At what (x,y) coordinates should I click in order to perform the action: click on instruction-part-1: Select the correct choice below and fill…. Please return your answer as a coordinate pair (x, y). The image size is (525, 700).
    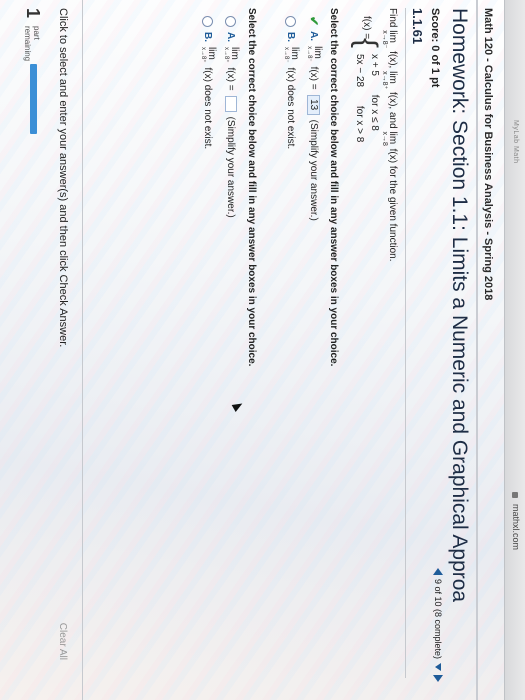
    Looking at the image, I should click on (333, 187).